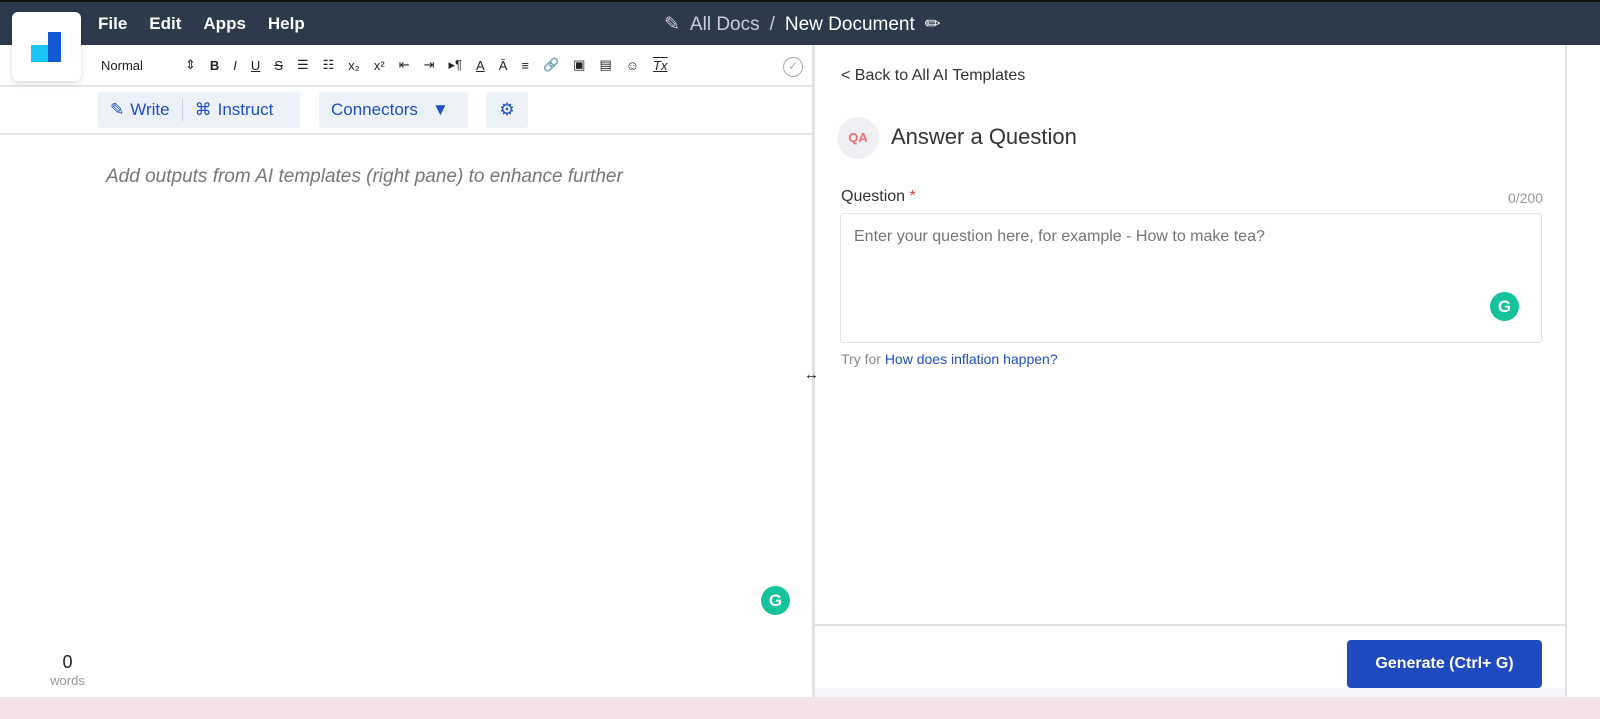 The height and width of the screenshot is (719, 1600). Describe the element at coordinates (1525, 198) in the screenshot. I see `char-counter: 0/200` at that location.